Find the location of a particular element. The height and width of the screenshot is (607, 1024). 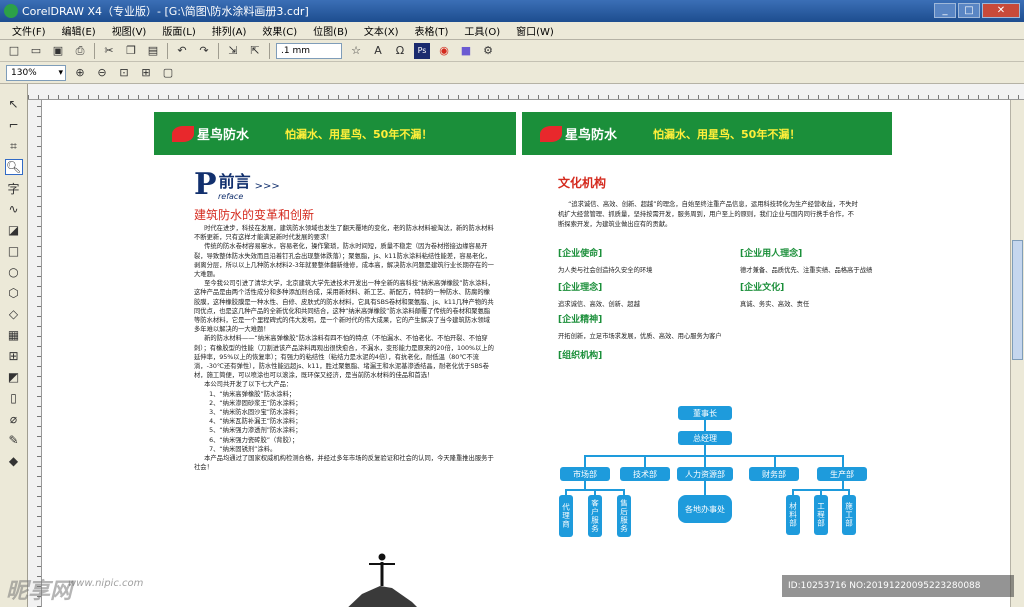

menu-bitmaps: 位图(B) is located at coordinates (330, 30).